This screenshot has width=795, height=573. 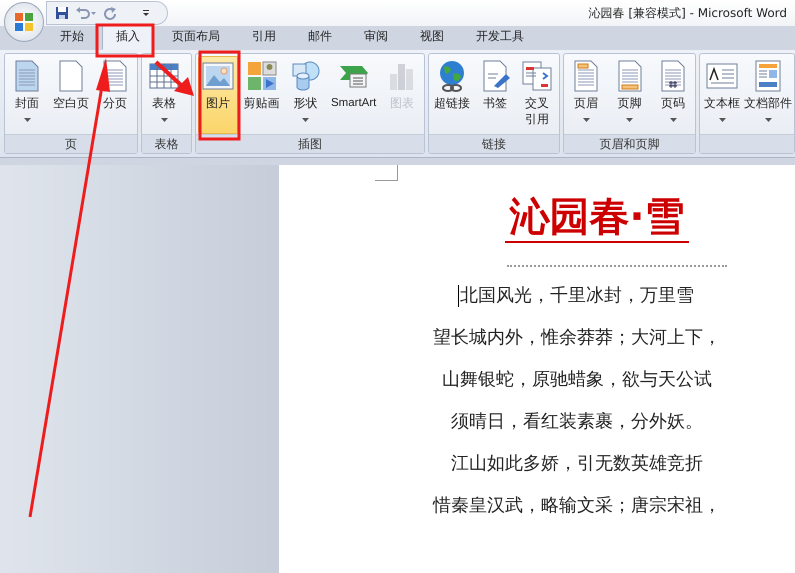 I want to click on picture-icon, so click(x=218, y=76).